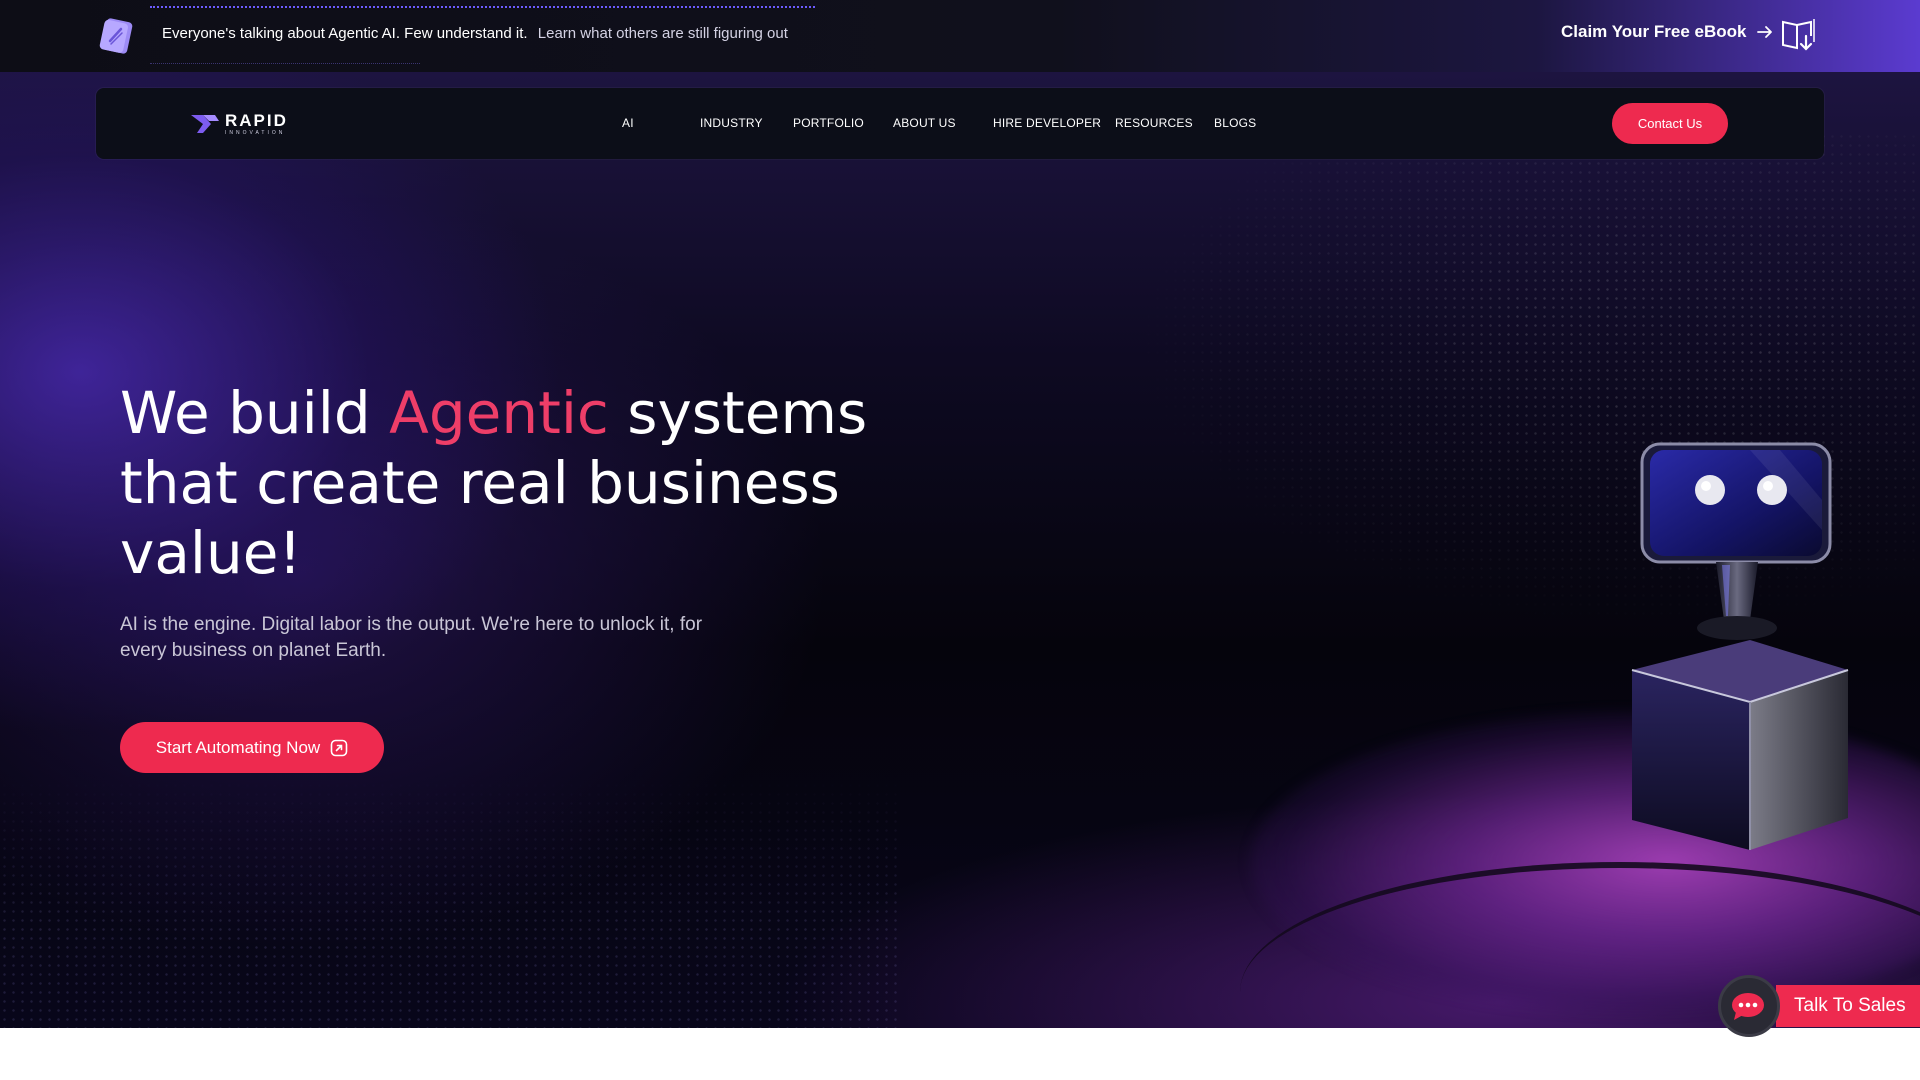 This screenshot has width=1920, height=1080. I want to click on claim-ebook-link: Claim Your Free eBook, so click(1667, 32).